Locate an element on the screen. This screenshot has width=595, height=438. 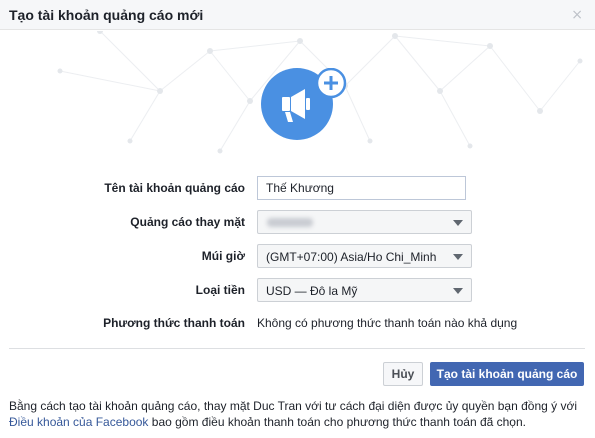
dialog-title: Tạo tài khoản quảng cáo mới is located at coordinates (106, 15).